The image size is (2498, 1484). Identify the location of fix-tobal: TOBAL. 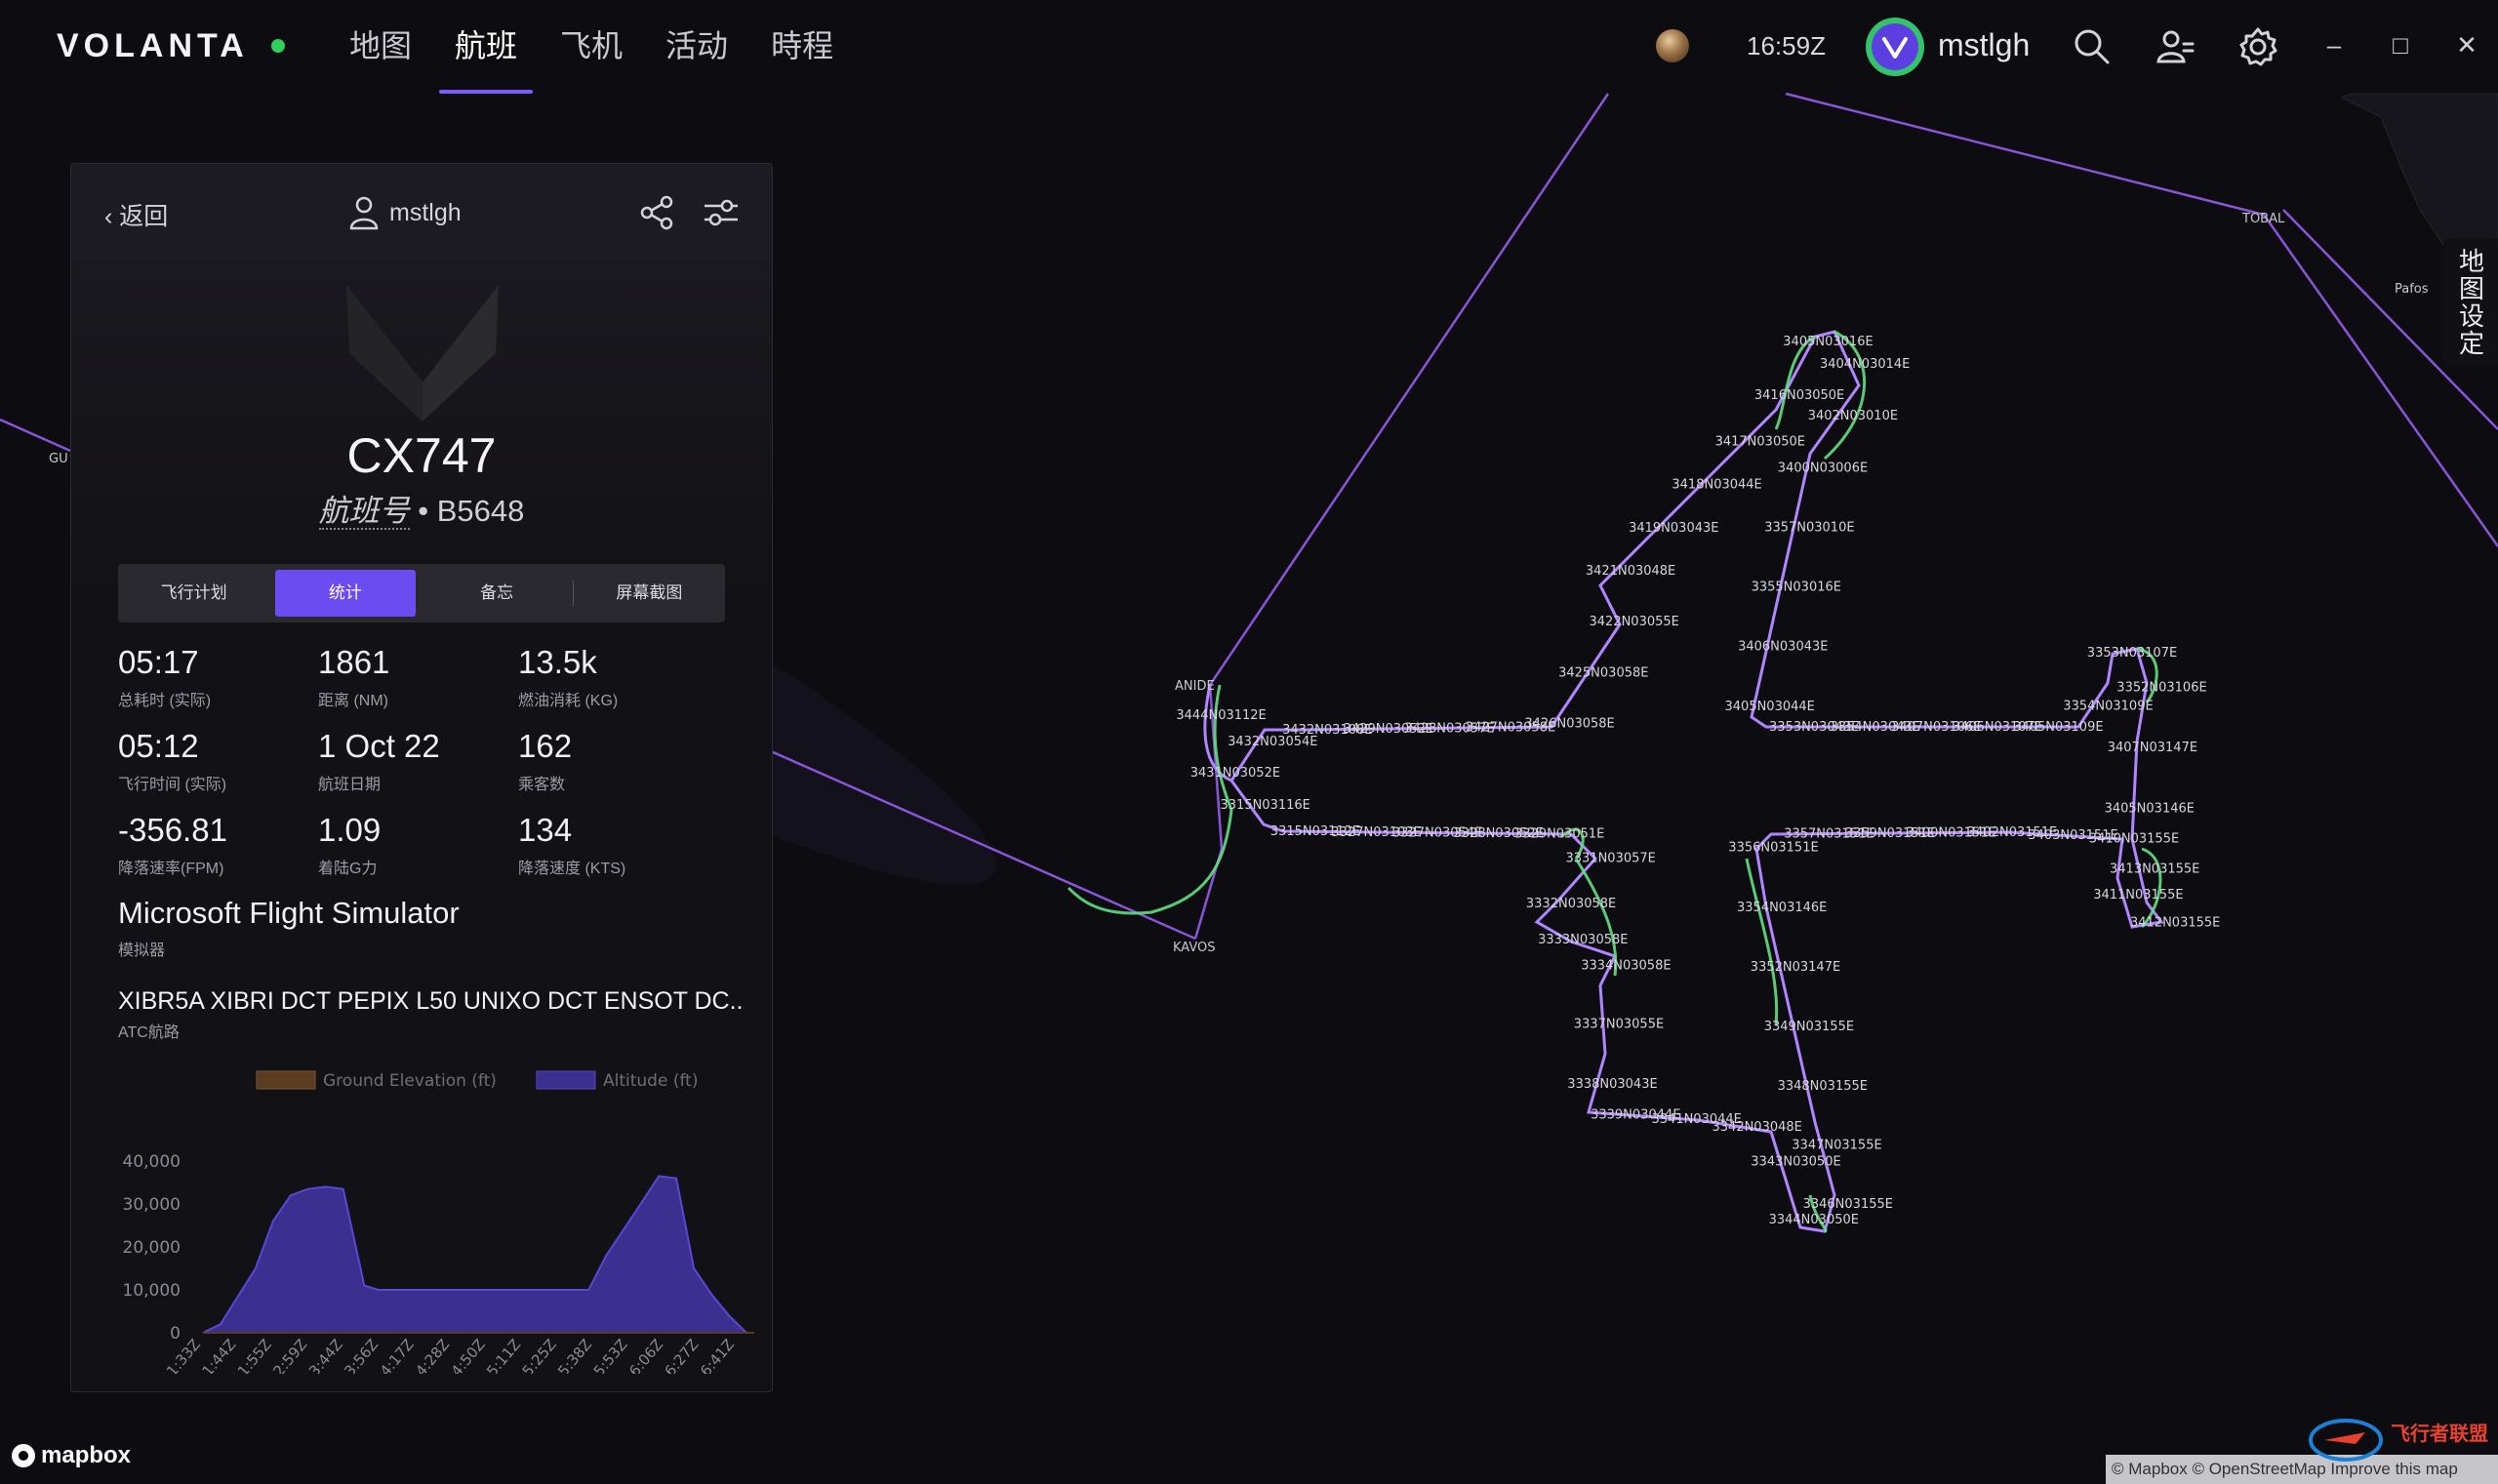
(2263, 219).